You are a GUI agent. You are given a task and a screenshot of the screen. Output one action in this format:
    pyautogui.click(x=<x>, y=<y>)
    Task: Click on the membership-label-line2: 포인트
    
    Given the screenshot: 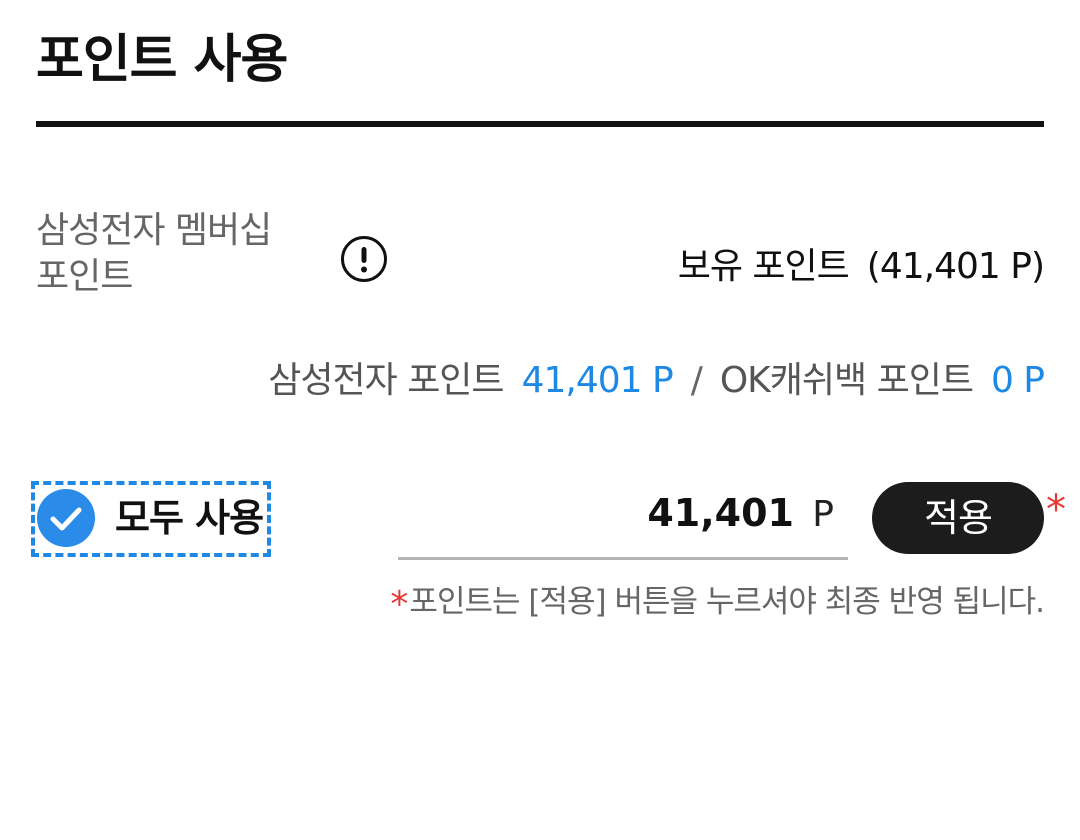 What is the action you would take?
    pyautogui.click(x=84, y=276)
    